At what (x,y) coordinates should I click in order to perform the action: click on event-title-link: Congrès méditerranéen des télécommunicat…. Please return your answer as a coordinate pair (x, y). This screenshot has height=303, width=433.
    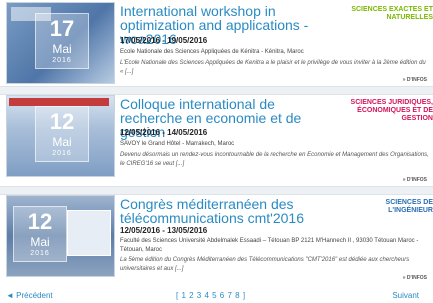
    Looking at the image, I should click on (227, 211).